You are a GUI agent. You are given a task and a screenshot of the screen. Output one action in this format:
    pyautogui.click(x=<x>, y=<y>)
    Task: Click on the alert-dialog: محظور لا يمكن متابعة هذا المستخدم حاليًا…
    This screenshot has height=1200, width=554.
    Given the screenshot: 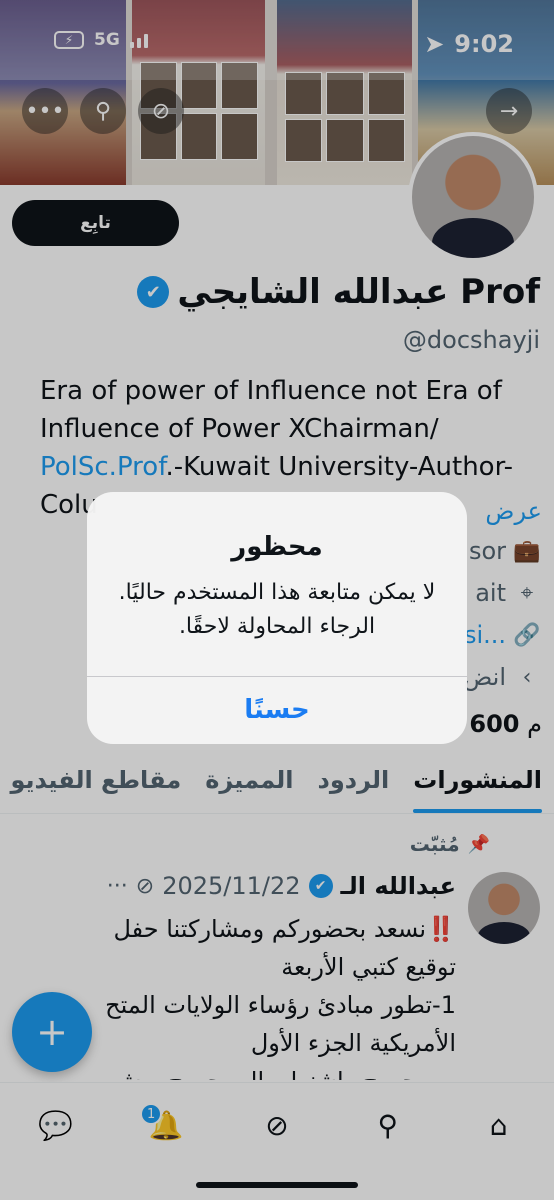 What is the action you would take?
    pyautogui.click(x=277, y=618)
    